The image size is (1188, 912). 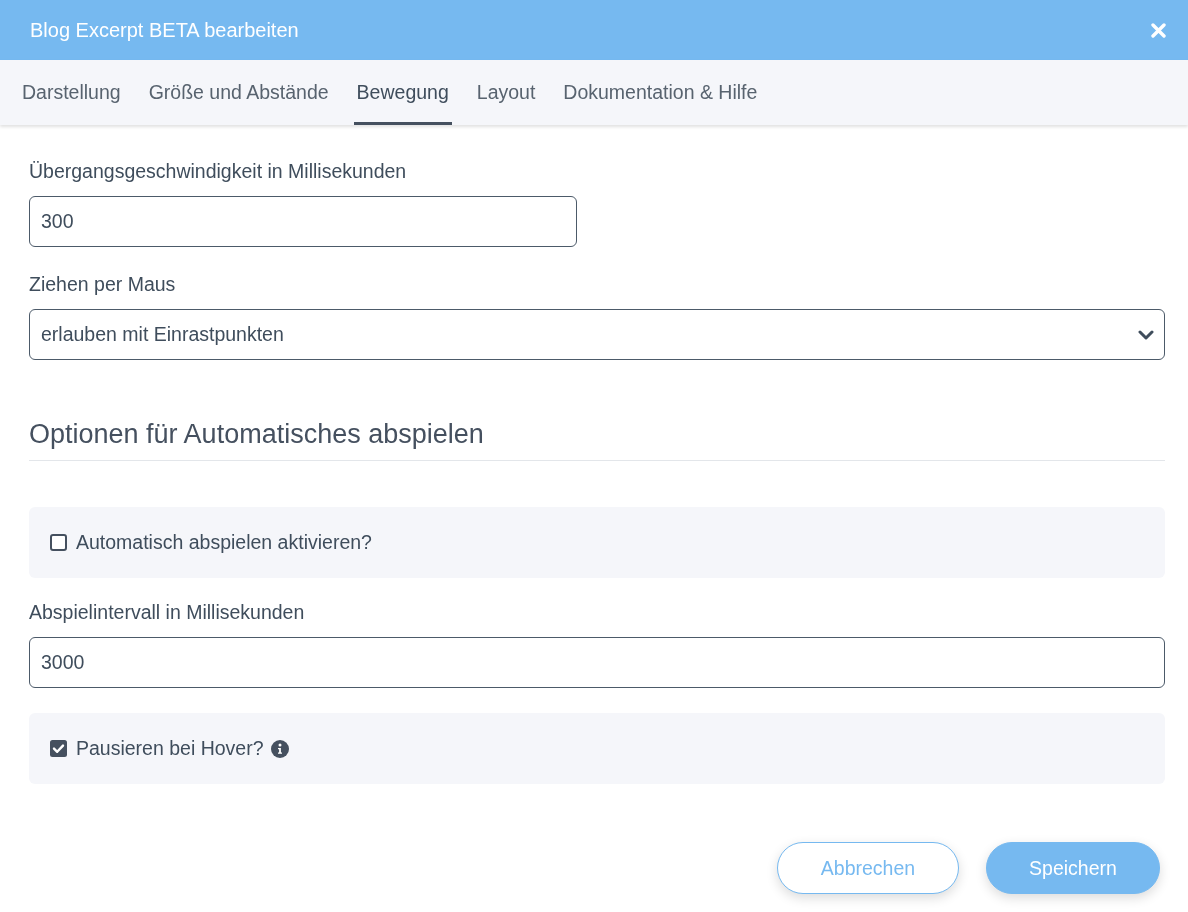 I want to click on field-label: Übergangsgeschwindigkeit in Millisekunden, so click(x=218, y=171).